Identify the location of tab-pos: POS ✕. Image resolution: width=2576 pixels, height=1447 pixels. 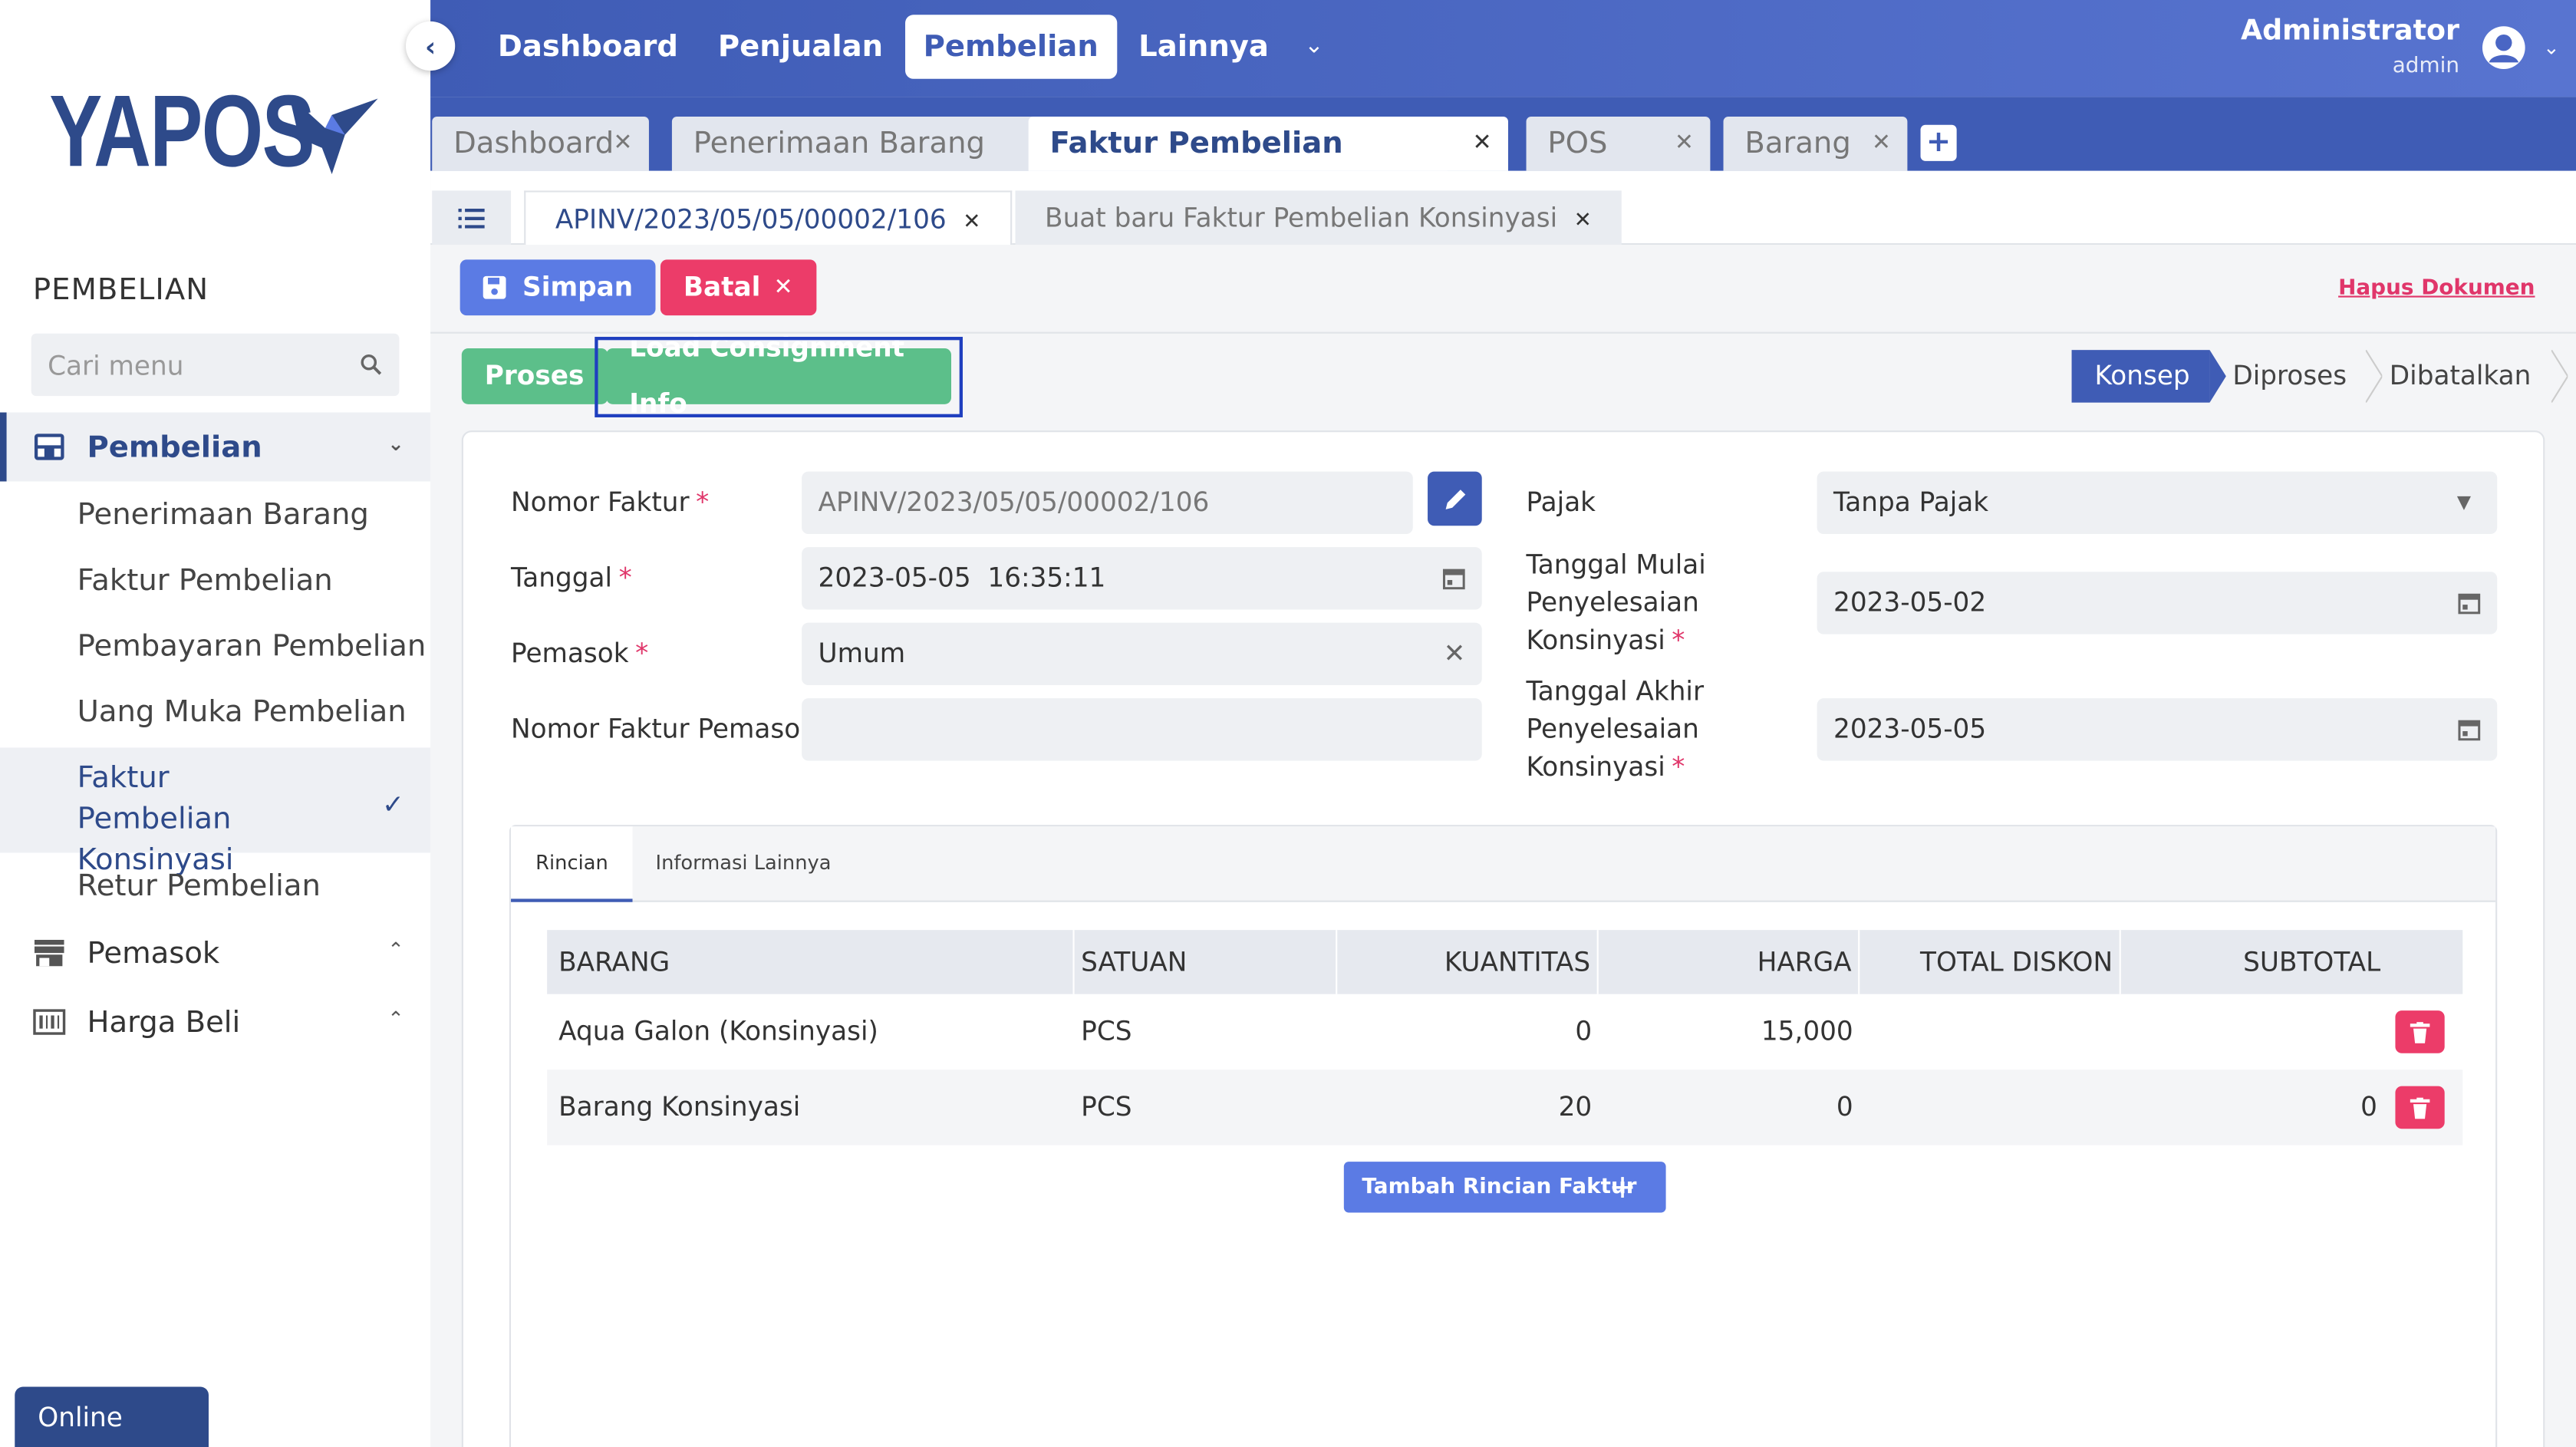
(1618, 144).